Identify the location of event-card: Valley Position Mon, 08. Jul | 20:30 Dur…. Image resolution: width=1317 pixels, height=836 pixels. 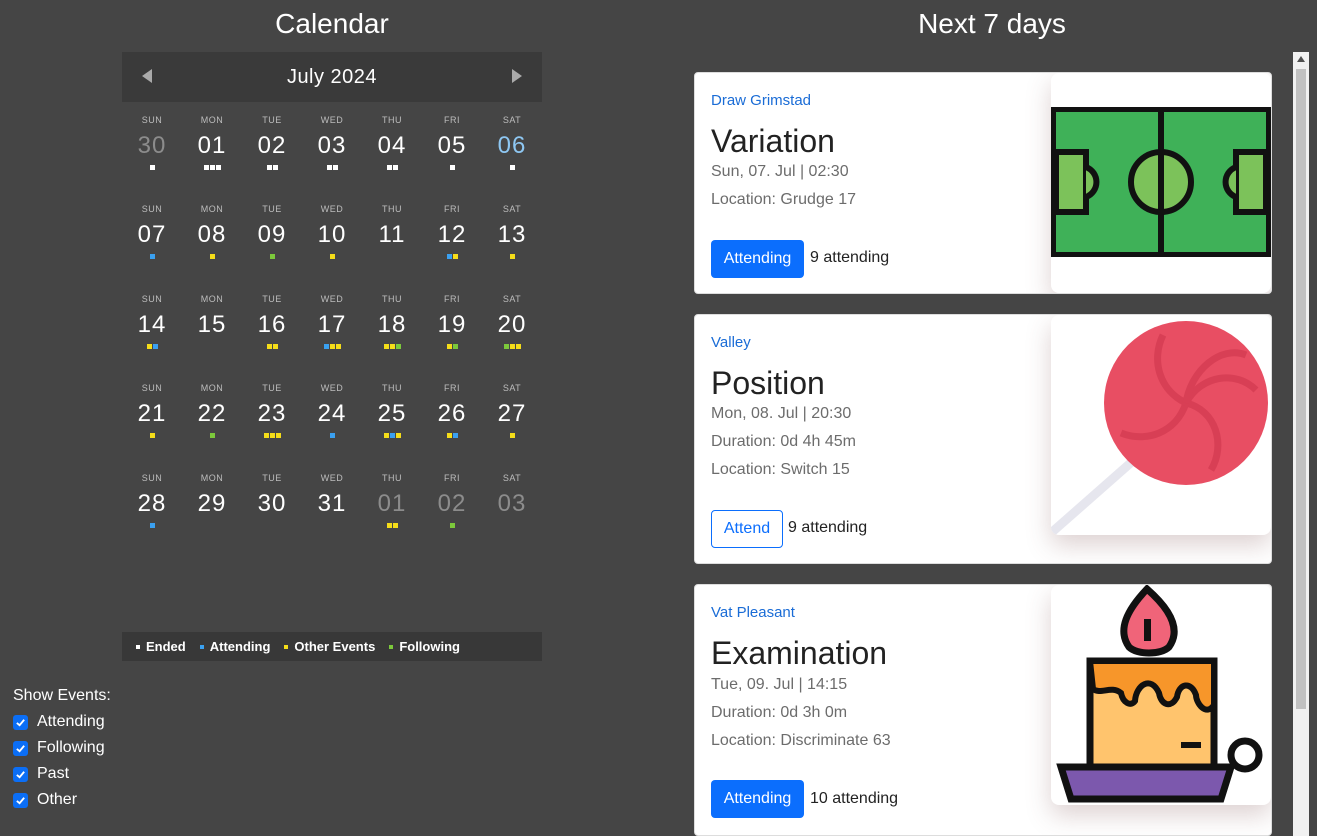
(983, 439).